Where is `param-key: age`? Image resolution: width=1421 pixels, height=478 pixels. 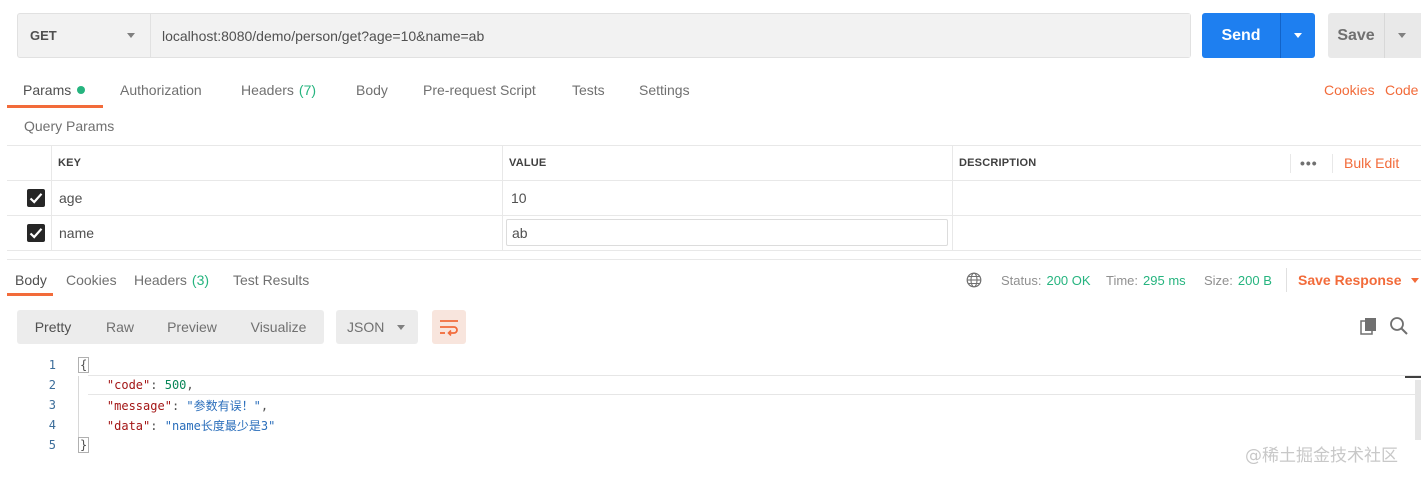 param-key: age is located at coordinates (70, 198).